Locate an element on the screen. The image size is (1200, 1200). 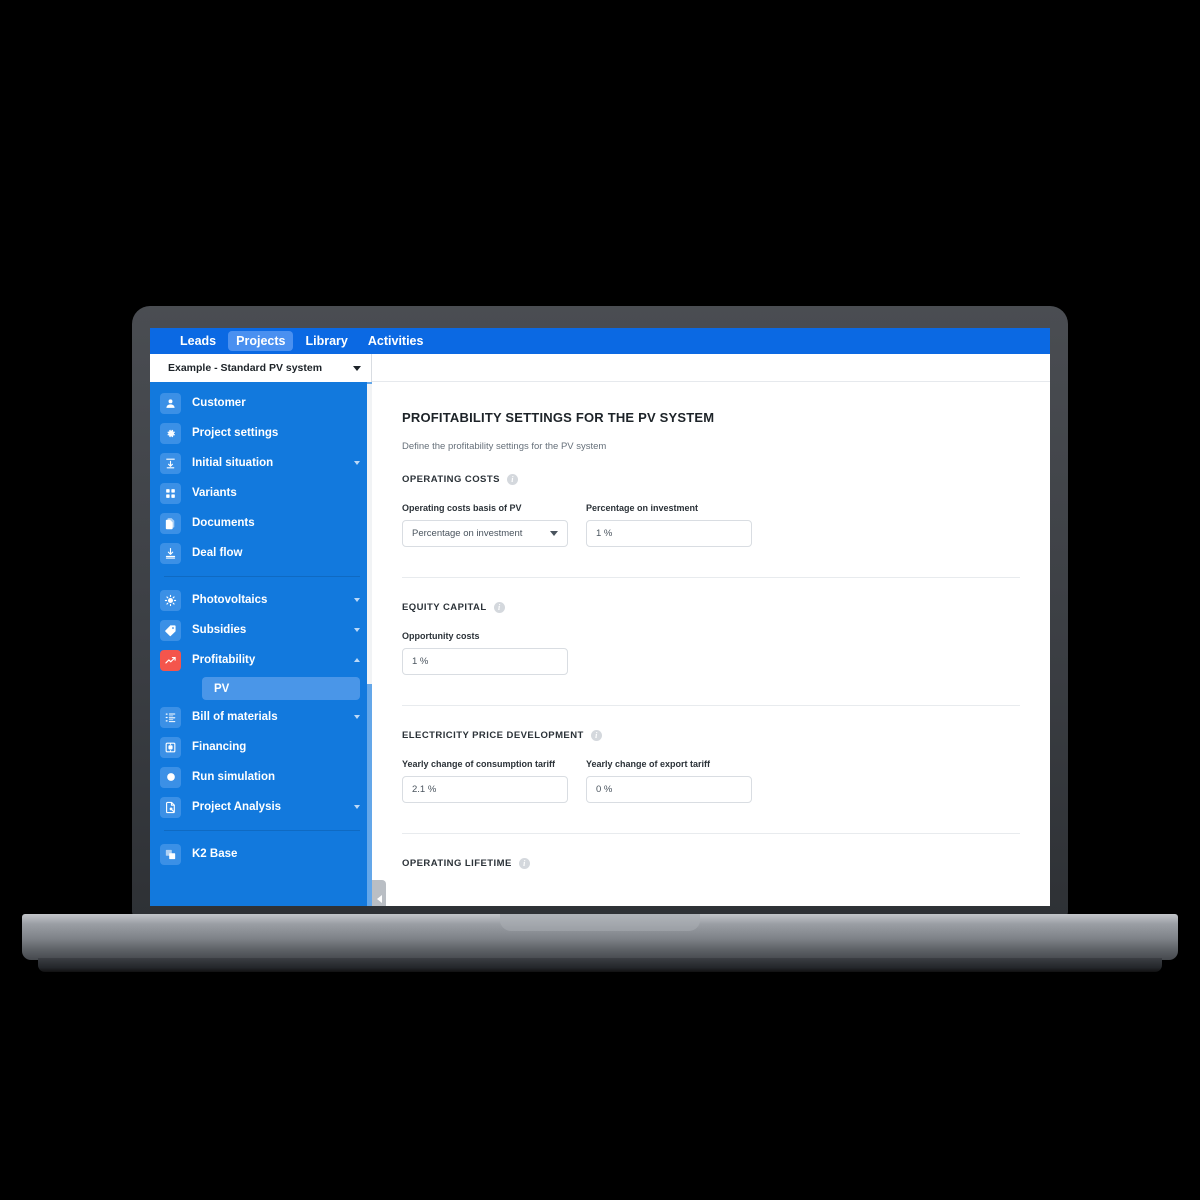
sidebar-subitem-pv: PV is located at coordinates (281, 688).